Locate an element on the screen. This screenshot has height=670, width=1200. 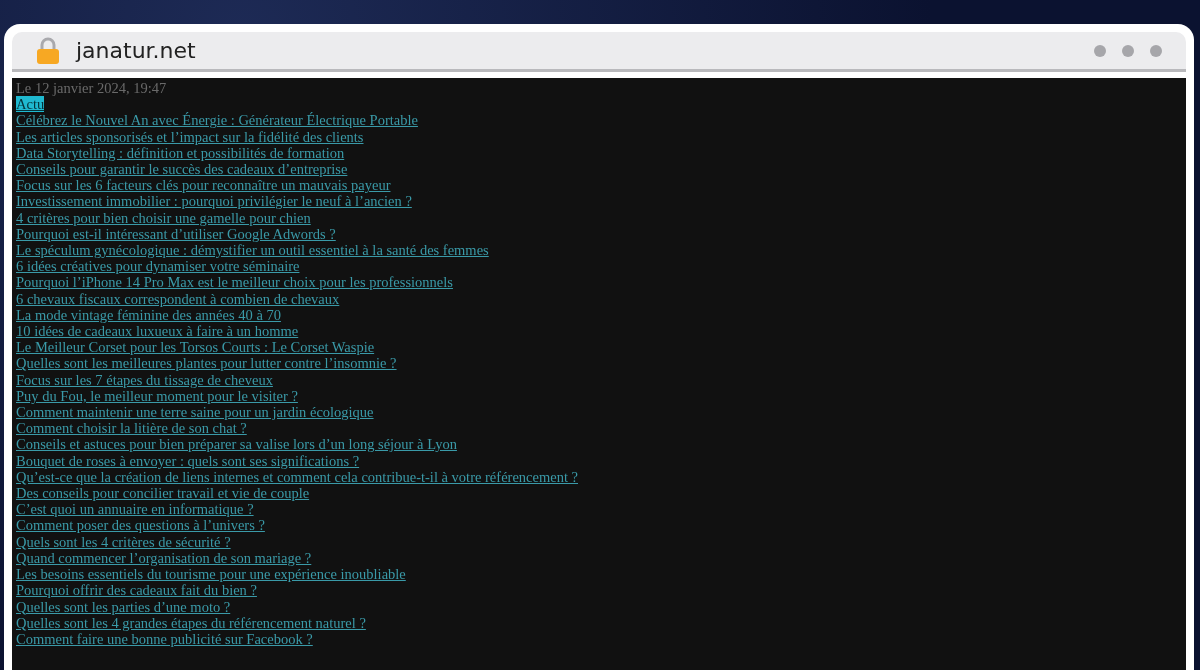
article-link: Pourquoi est-il intéressant d’utiliser Google Adwords ? is located at coordinates (176, 233).